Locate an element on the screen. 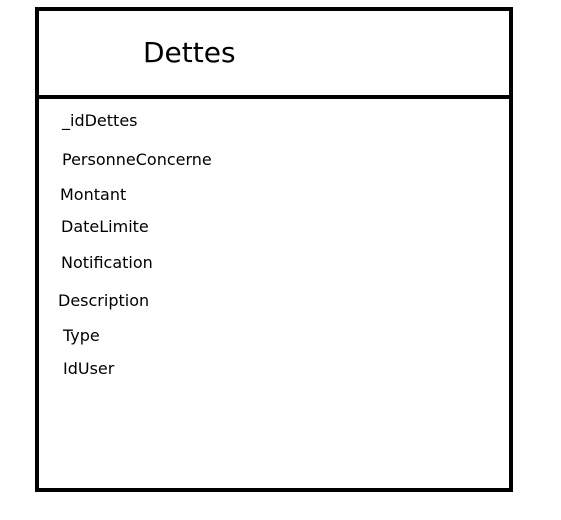  attribute-description: Description is located at coordinates (104, 300).